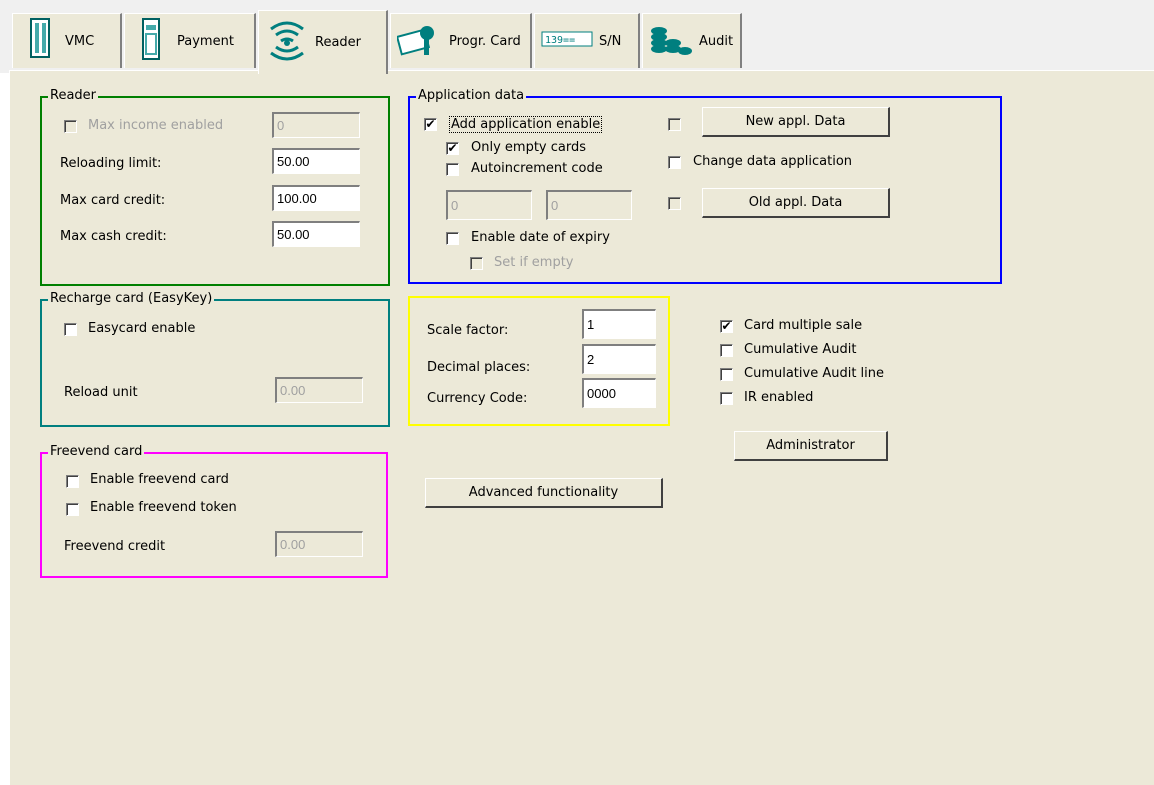 Image resolution: width=1154 pixels, height=785 pixels. What do you see at coordinates (70, 329) in the screenshot?
I see `easycard-enable-checkbox` at bounding box center [70, 329].